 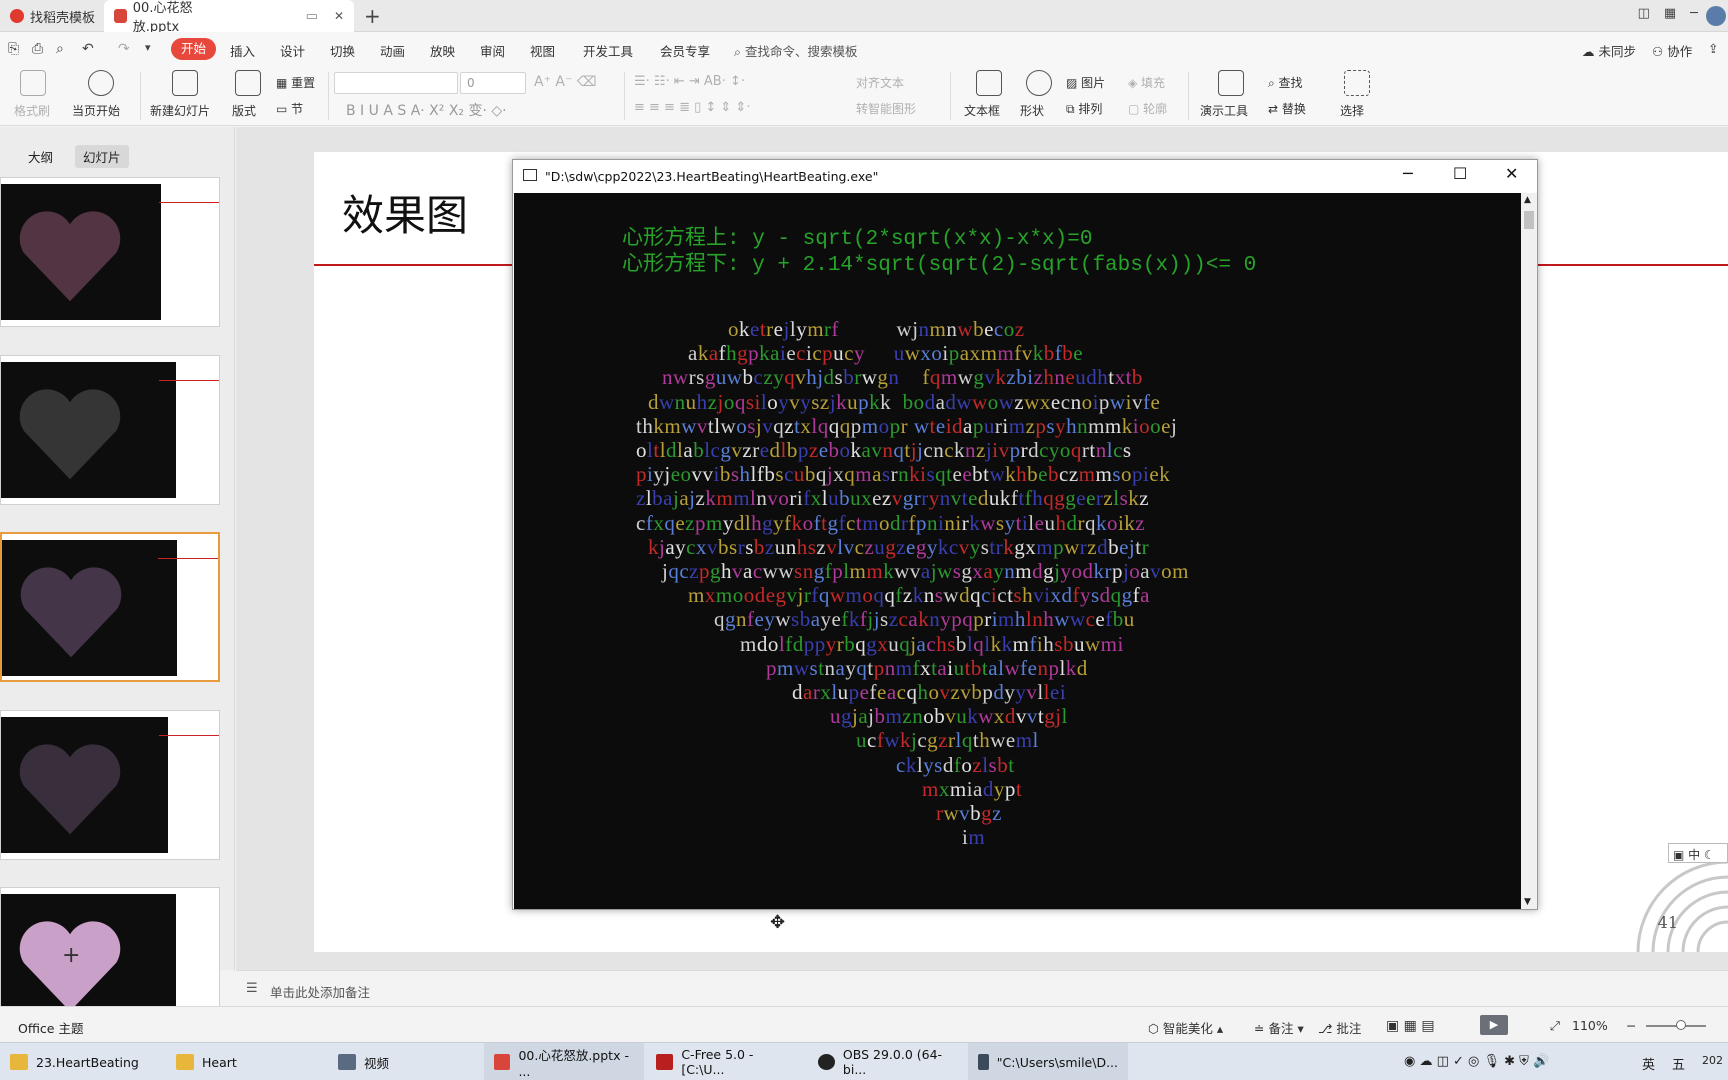 What do you see at coordinates (244, 110) in the screenshot?
I see `layout-label: 版式` at bounding box center [244, 110].